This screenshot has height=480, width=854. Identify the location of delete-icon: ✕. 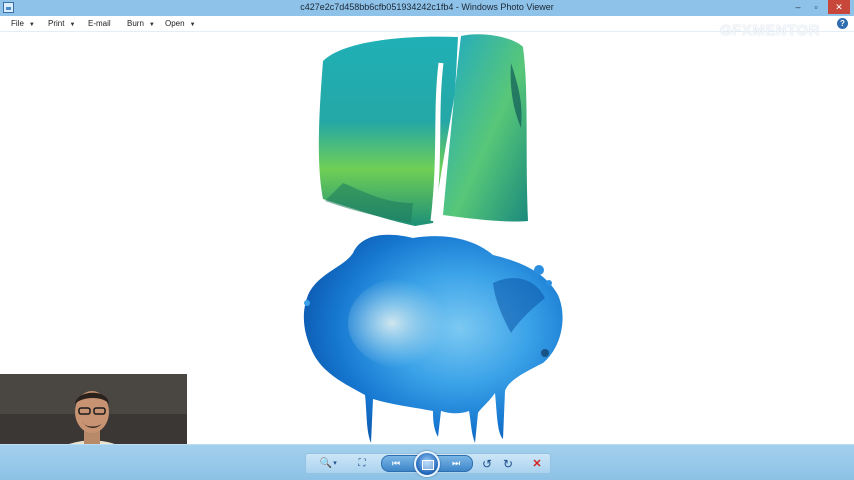
(537, 464).